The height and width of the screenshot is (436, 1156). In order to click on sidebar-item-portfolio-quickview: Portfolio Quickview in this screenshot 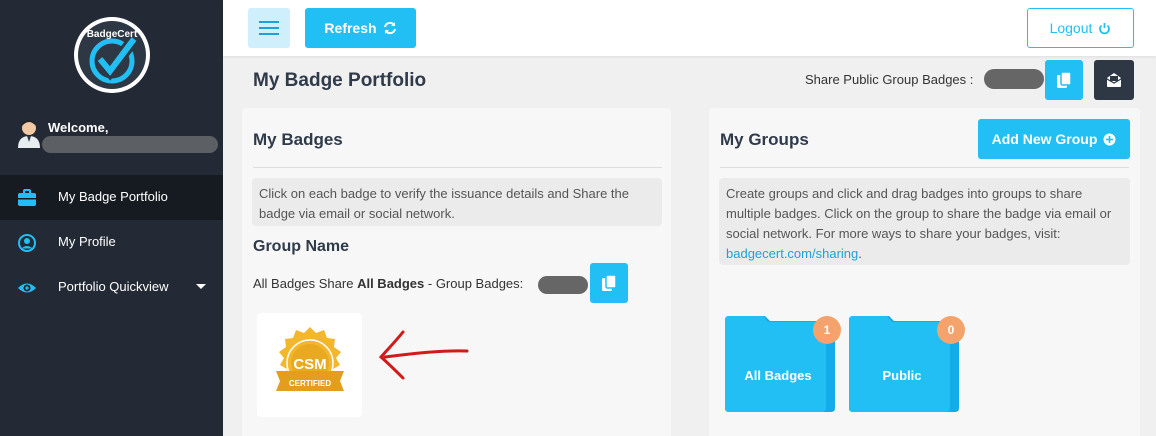, I will do `click(111, 287)`.